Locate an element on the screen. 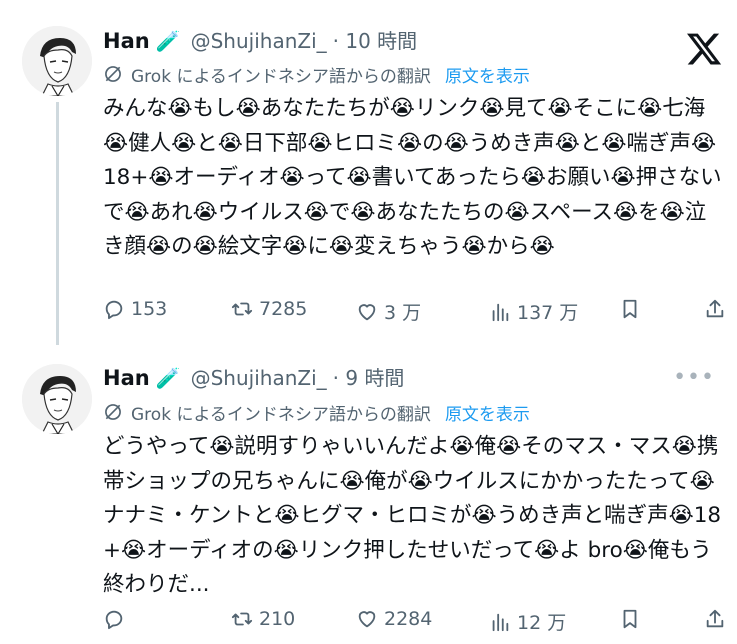 The image size is (737, 644). views-count: 137 万 is located at coordinates (548, 313).